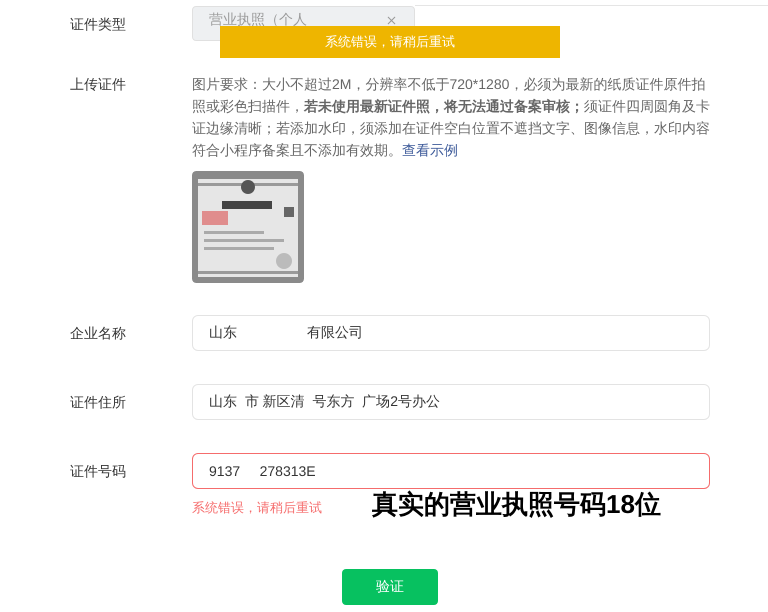  Describe the element at coordinates (98, 333) in the screenshot. I see `field-label: 企业名称` at that location.